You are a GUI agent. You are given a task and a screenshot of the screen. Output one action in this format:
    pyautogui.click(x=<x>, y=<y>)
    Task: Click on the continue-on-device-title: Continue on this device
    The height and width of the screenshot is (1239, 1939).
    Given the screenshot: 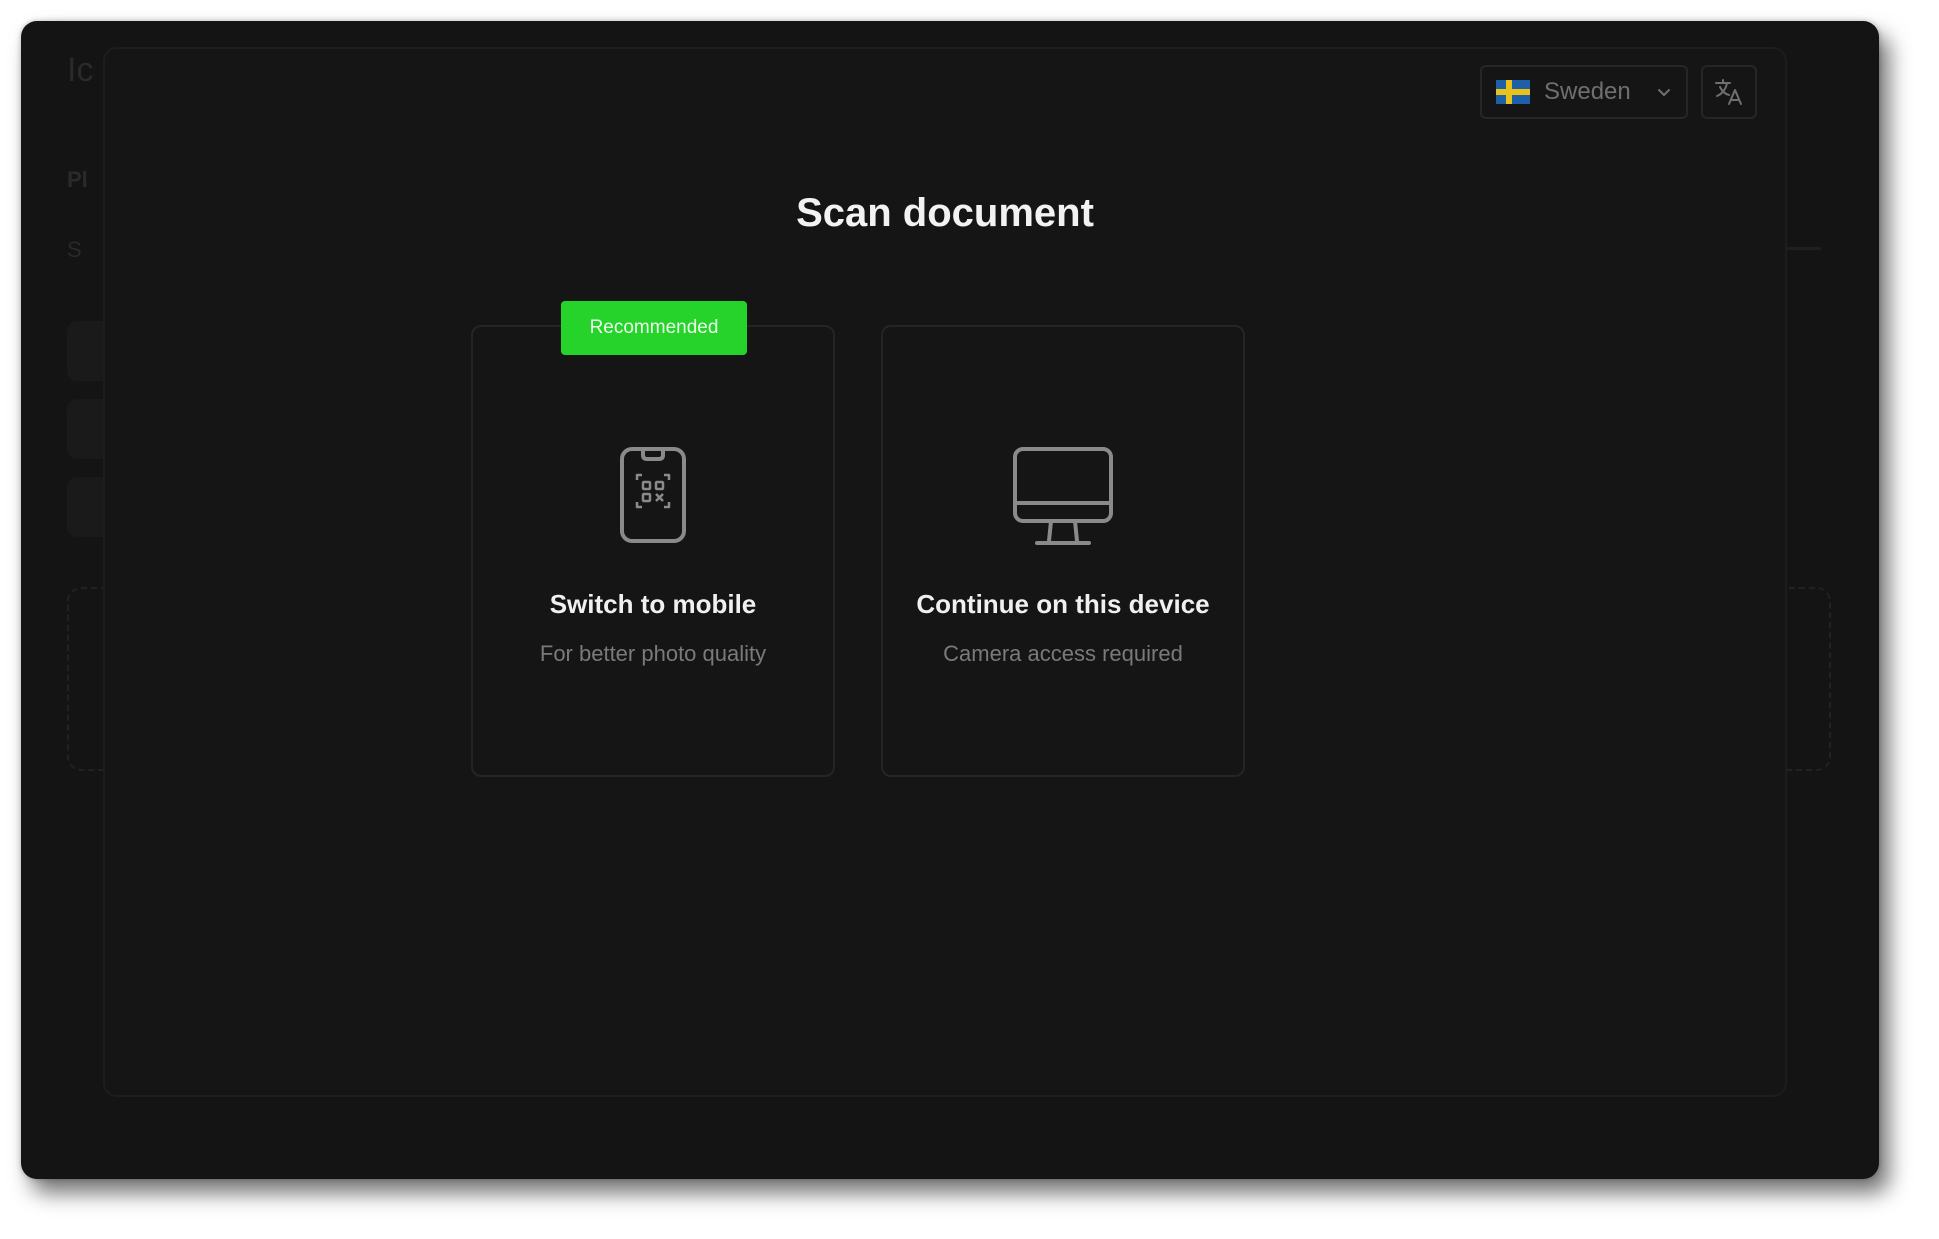 What is the action you would take?
    pyautogui.click(x=1063, y=604)
    